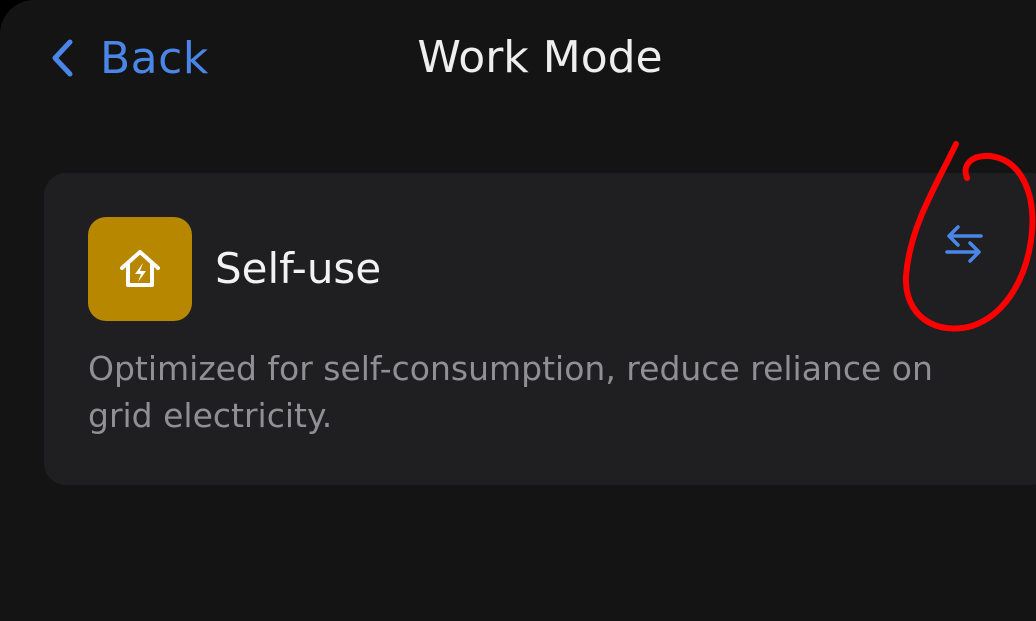 The height and width of the screenshot is (621, 1036). What do you see at coordinates (298, 268) in the screenshot?
I see `mode-name: Self-use` at bounding box center [298, 268].